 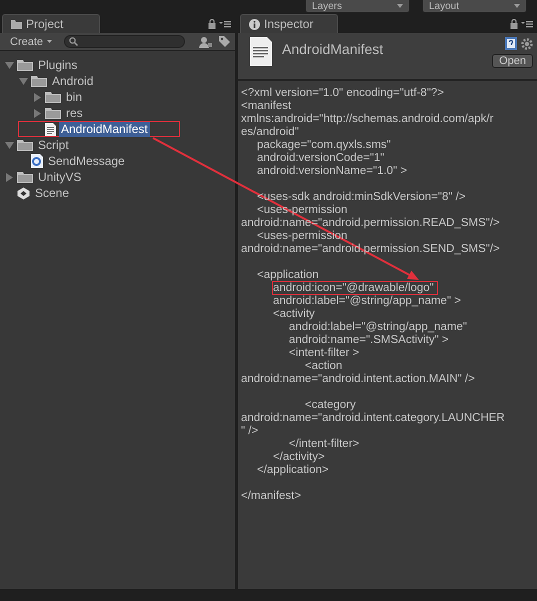 What do you see at coordinates (86, 161) in the screenshot?
I see `tree-item: SendMessage` at bounding box center [86, 161].